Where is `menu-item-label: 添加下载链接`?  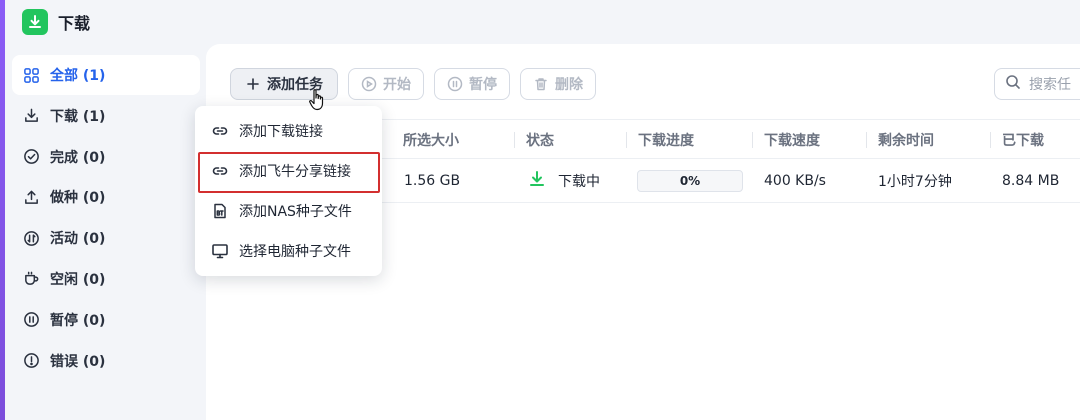
menu-item-label: 添加下载链接 is located at coordinates (281, 132).